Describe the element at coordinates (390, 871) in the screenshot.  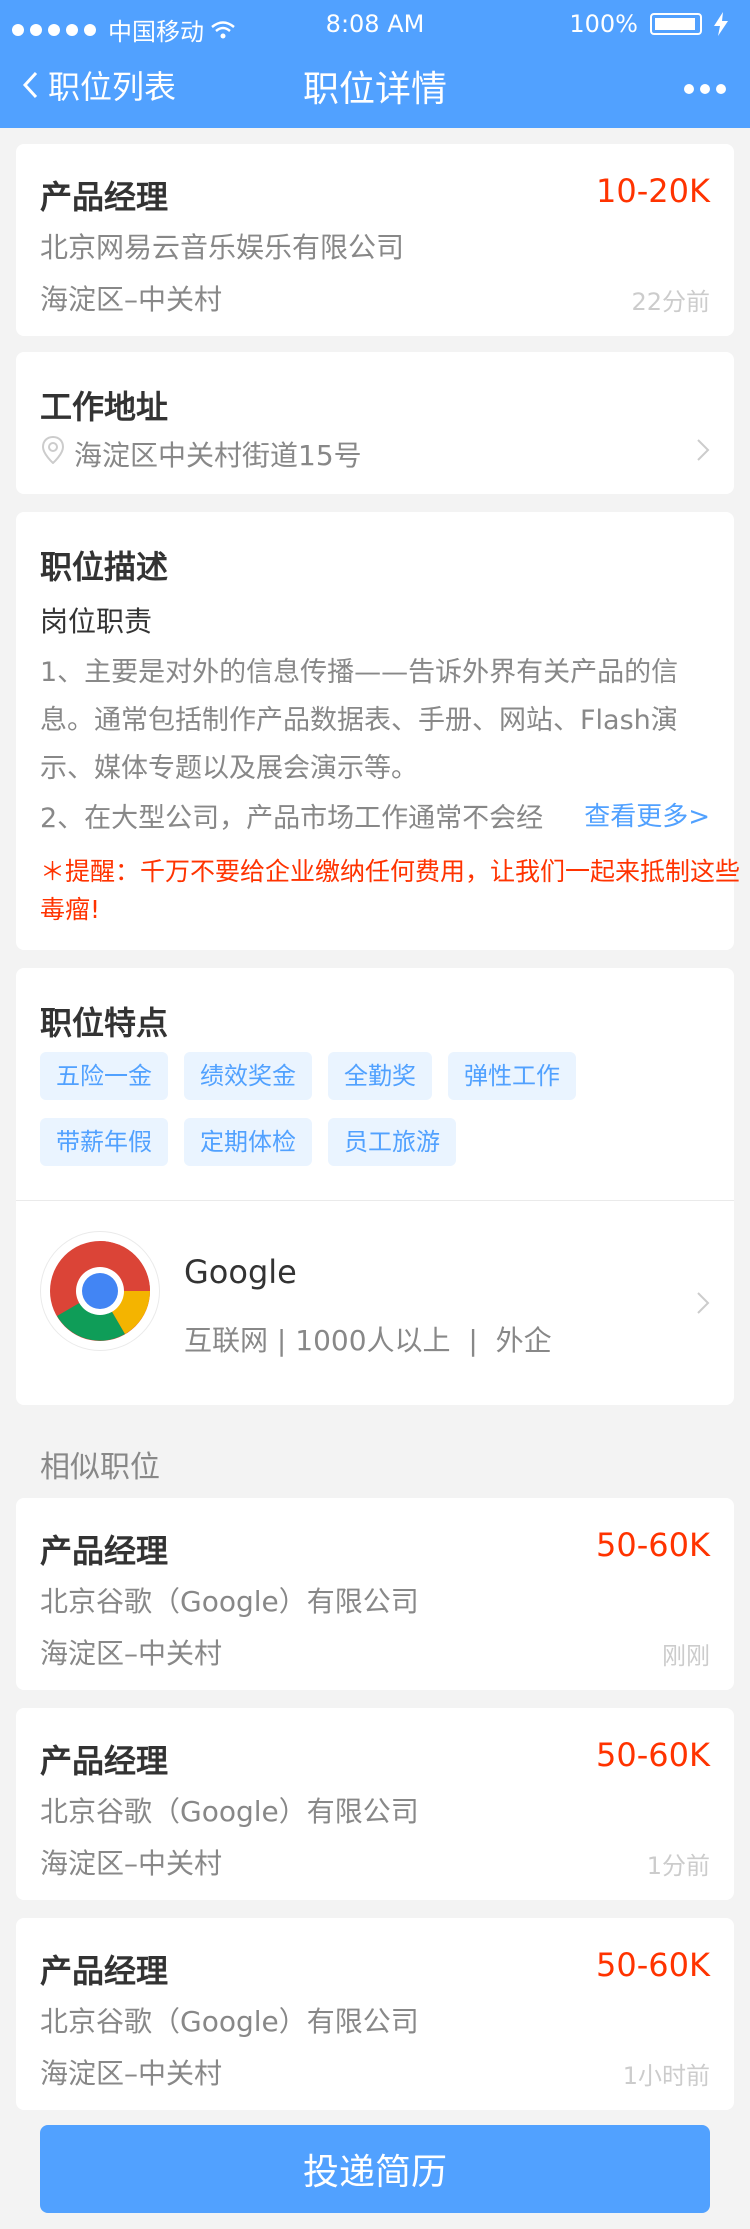
I see `warning-line-1: ＊提醒：千万不要给企业缴纳任何费用，让我们一起来抵制这些` at that location.